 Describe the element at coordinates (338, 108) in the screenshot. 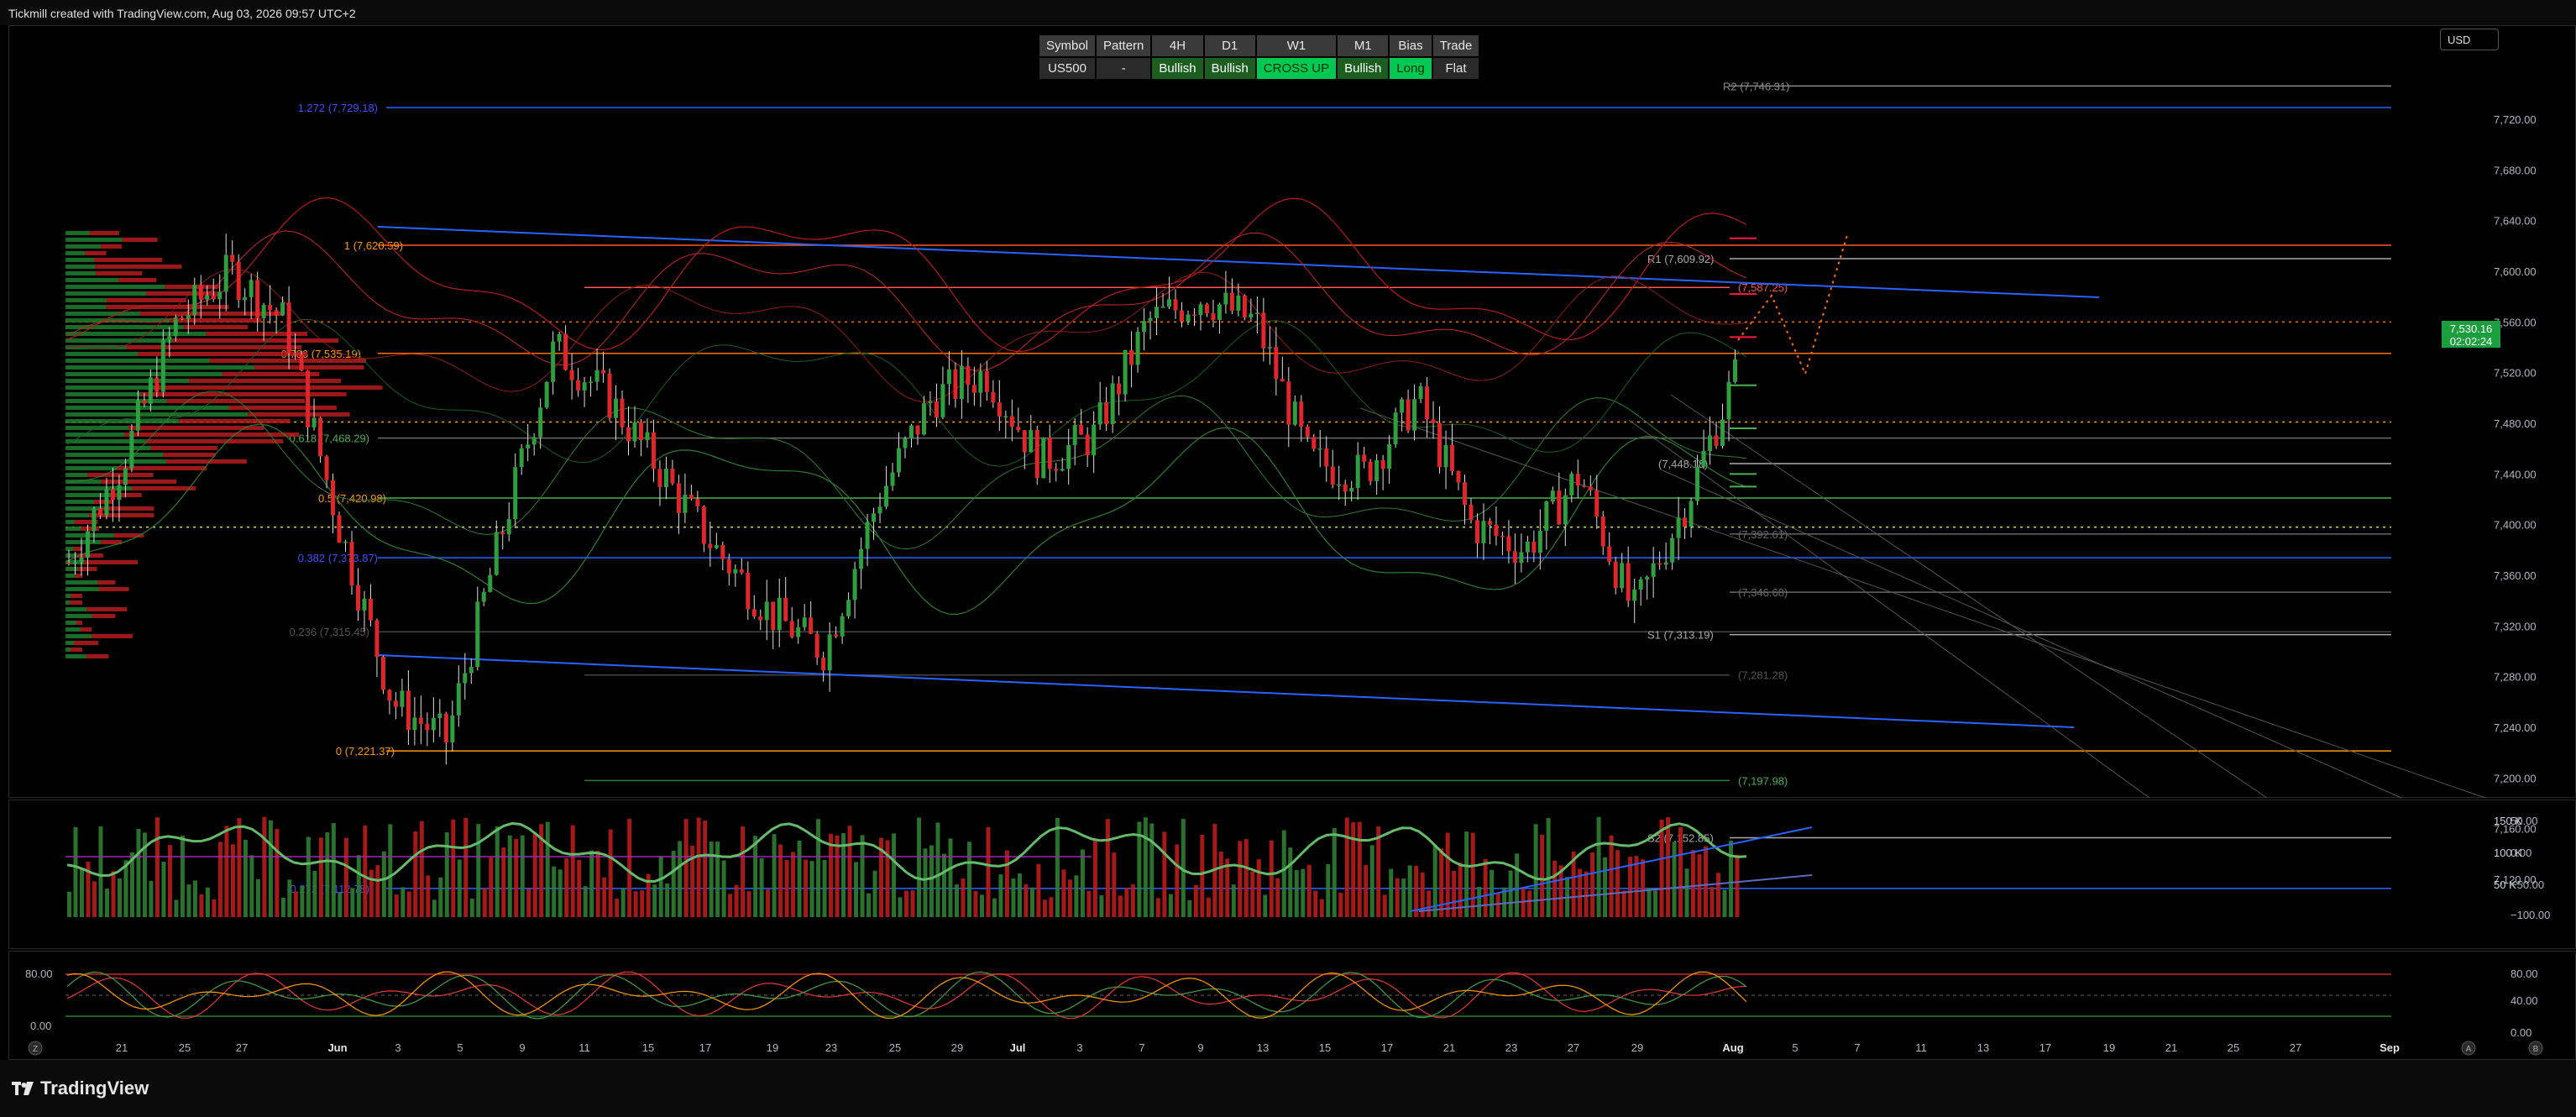

I see `level-label: 1.272 (7,729.18)` at that location.